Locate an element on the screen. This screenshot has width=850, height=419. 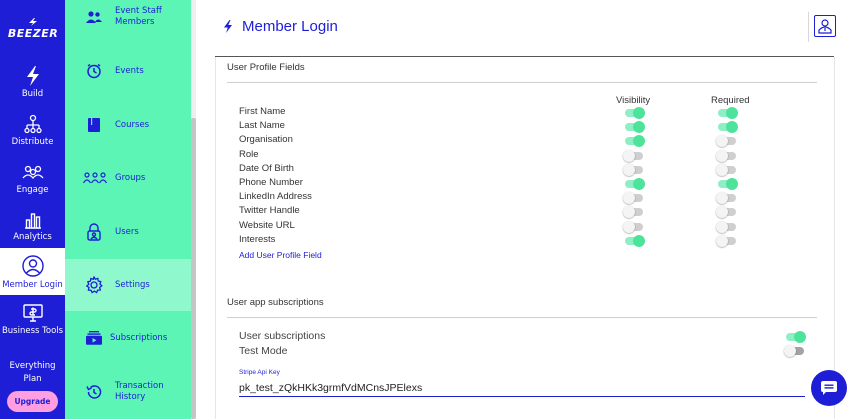
business-tools-icon is located at coordinates (32, 313).